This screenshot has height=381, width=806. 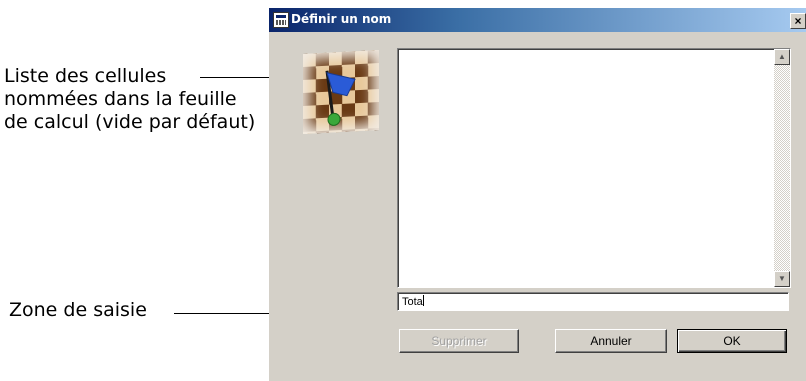 I want to click on name-input-value: Tota, so click(x=412, y=302).